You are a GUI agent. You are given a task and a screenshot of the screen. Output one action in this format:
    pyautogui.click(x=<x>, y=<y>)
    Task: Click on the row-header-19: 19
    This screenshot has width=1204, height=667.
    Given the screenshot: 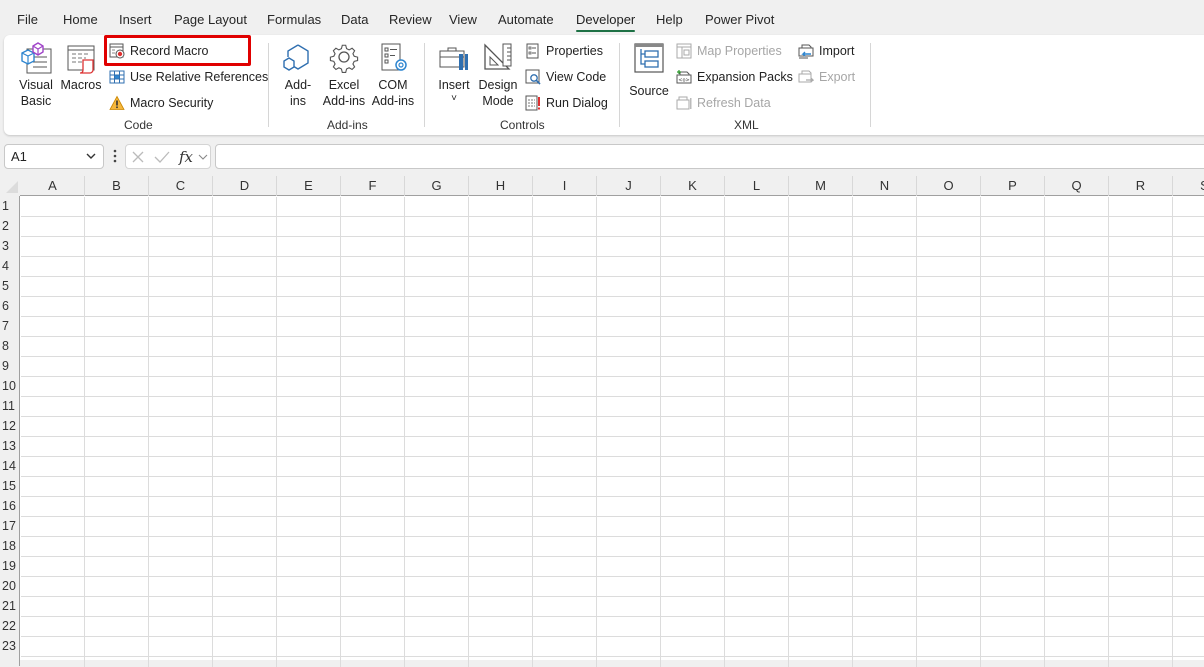 What is the action you would take?
    pyautogui.click(x=10, y=566)
    